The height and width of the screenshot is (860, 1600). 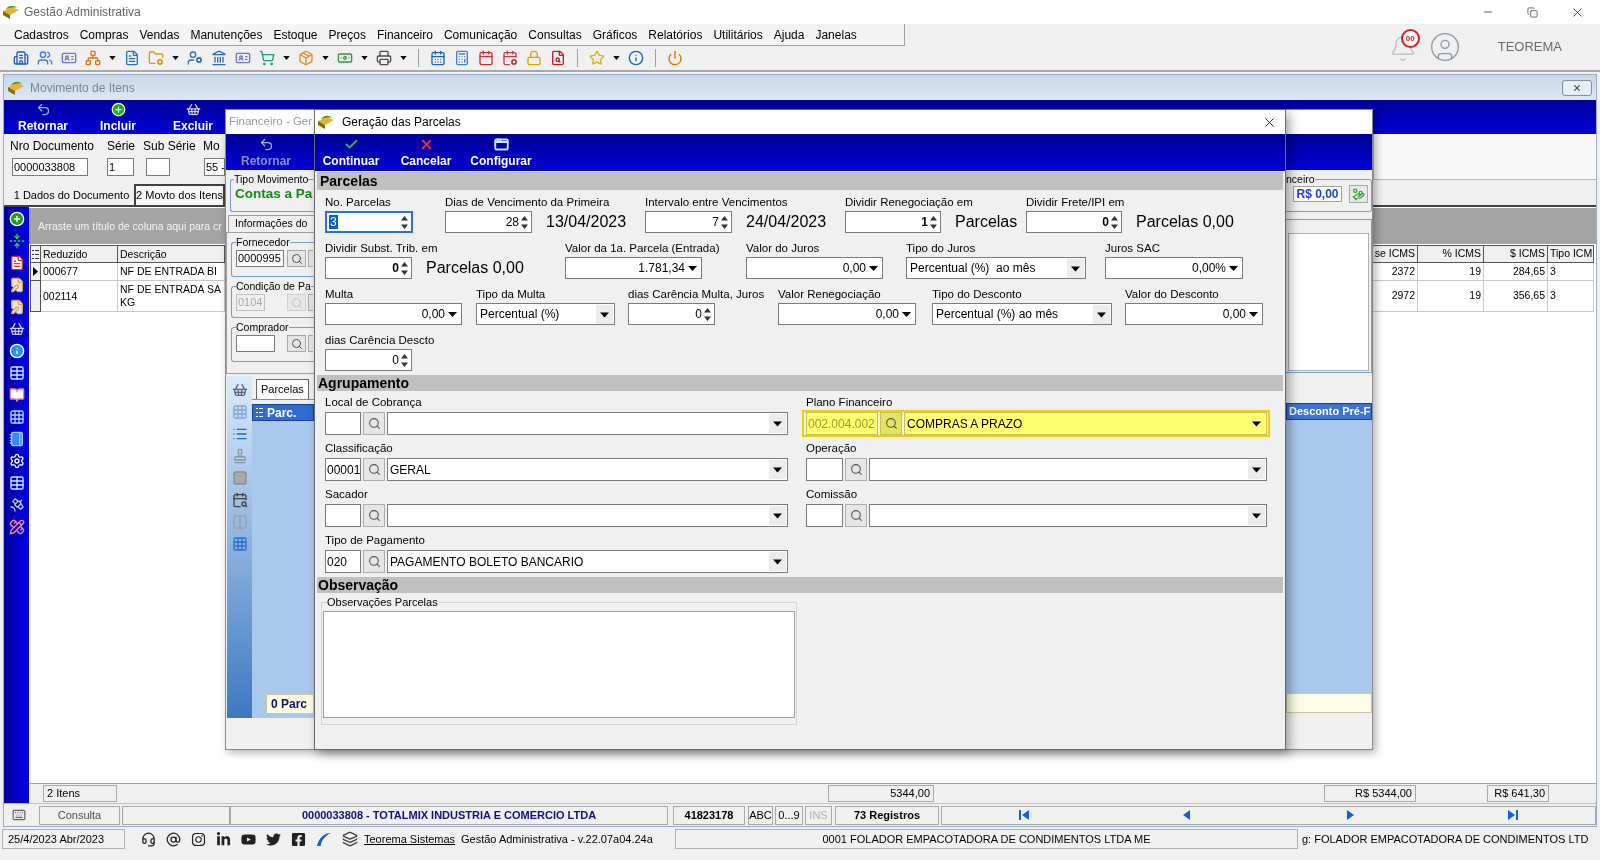 What do you see at coordinates (1085, 423) in the screenshot?
I see `dropdown: COMPRAS A PRAZO` at bounding box center [1085, 423].